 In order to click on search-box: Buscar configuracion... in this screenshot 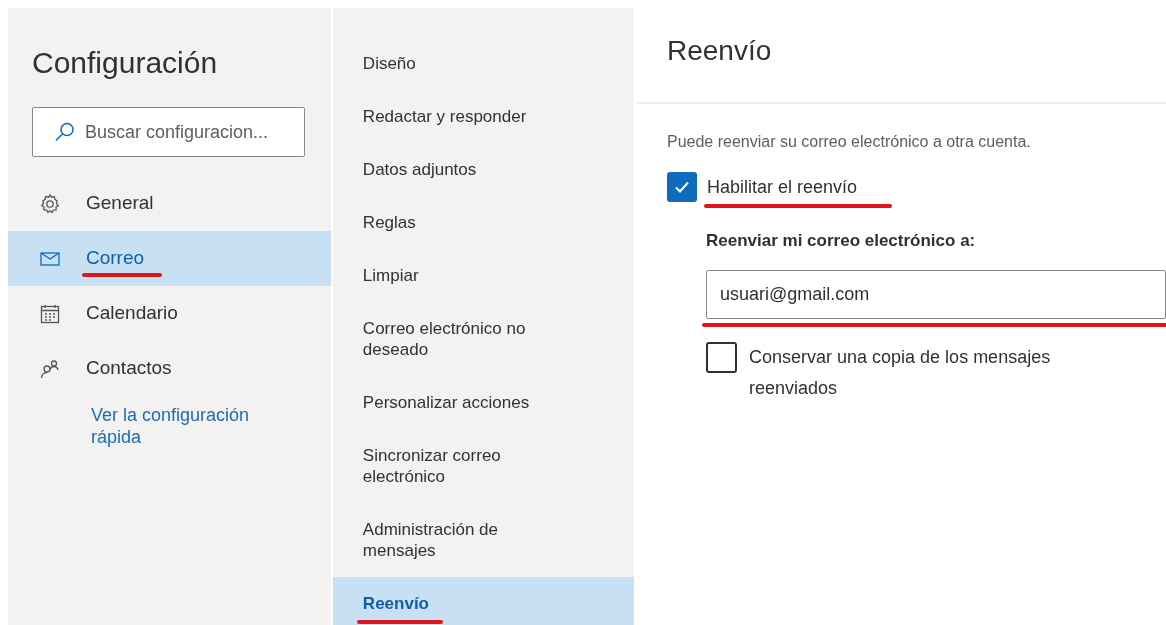, I will do `click(168, 132)`.